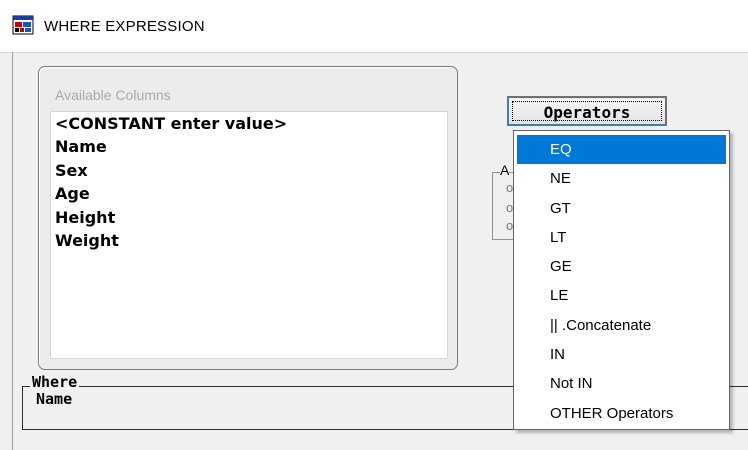 This screenshot has width=748, height=450. Describe the element at coordinates (505, 170) in the screenshot. I see `obscured-group-label: A` at that location.